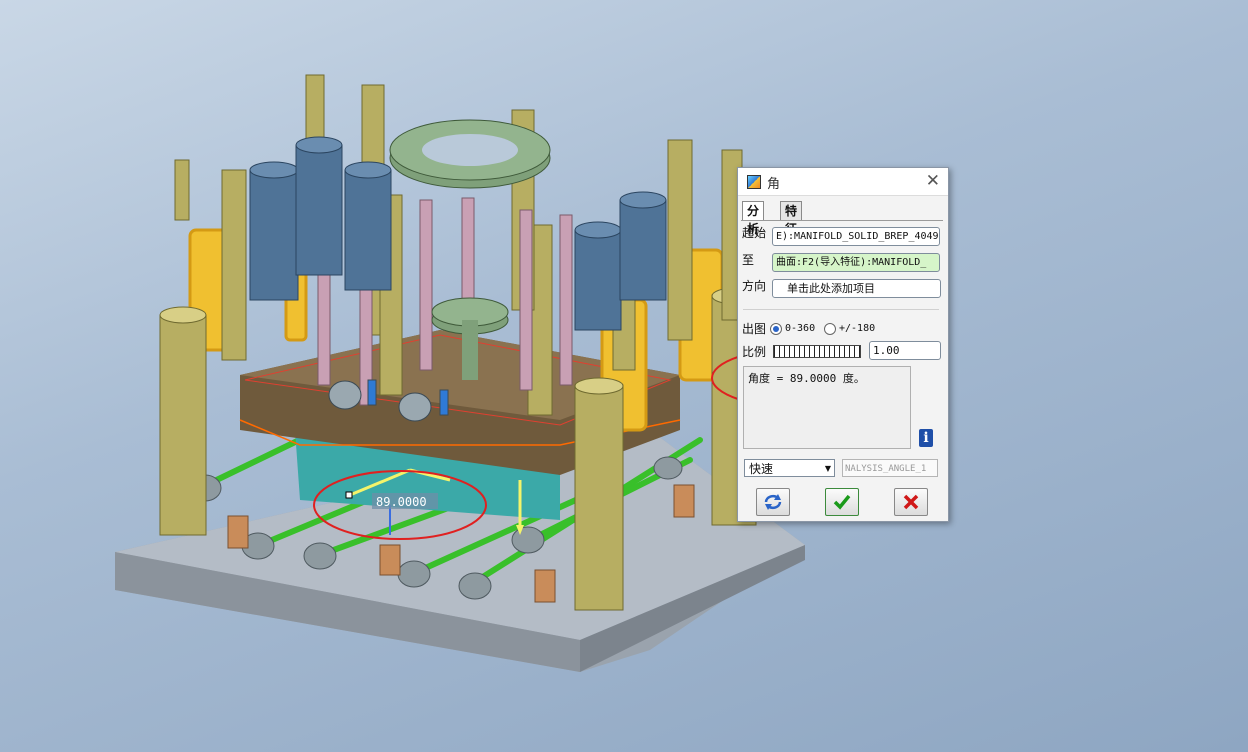 The height and width of the screenshot is (752, 1248). I want to click on mode-select-value: 快速, so click(761, 469).